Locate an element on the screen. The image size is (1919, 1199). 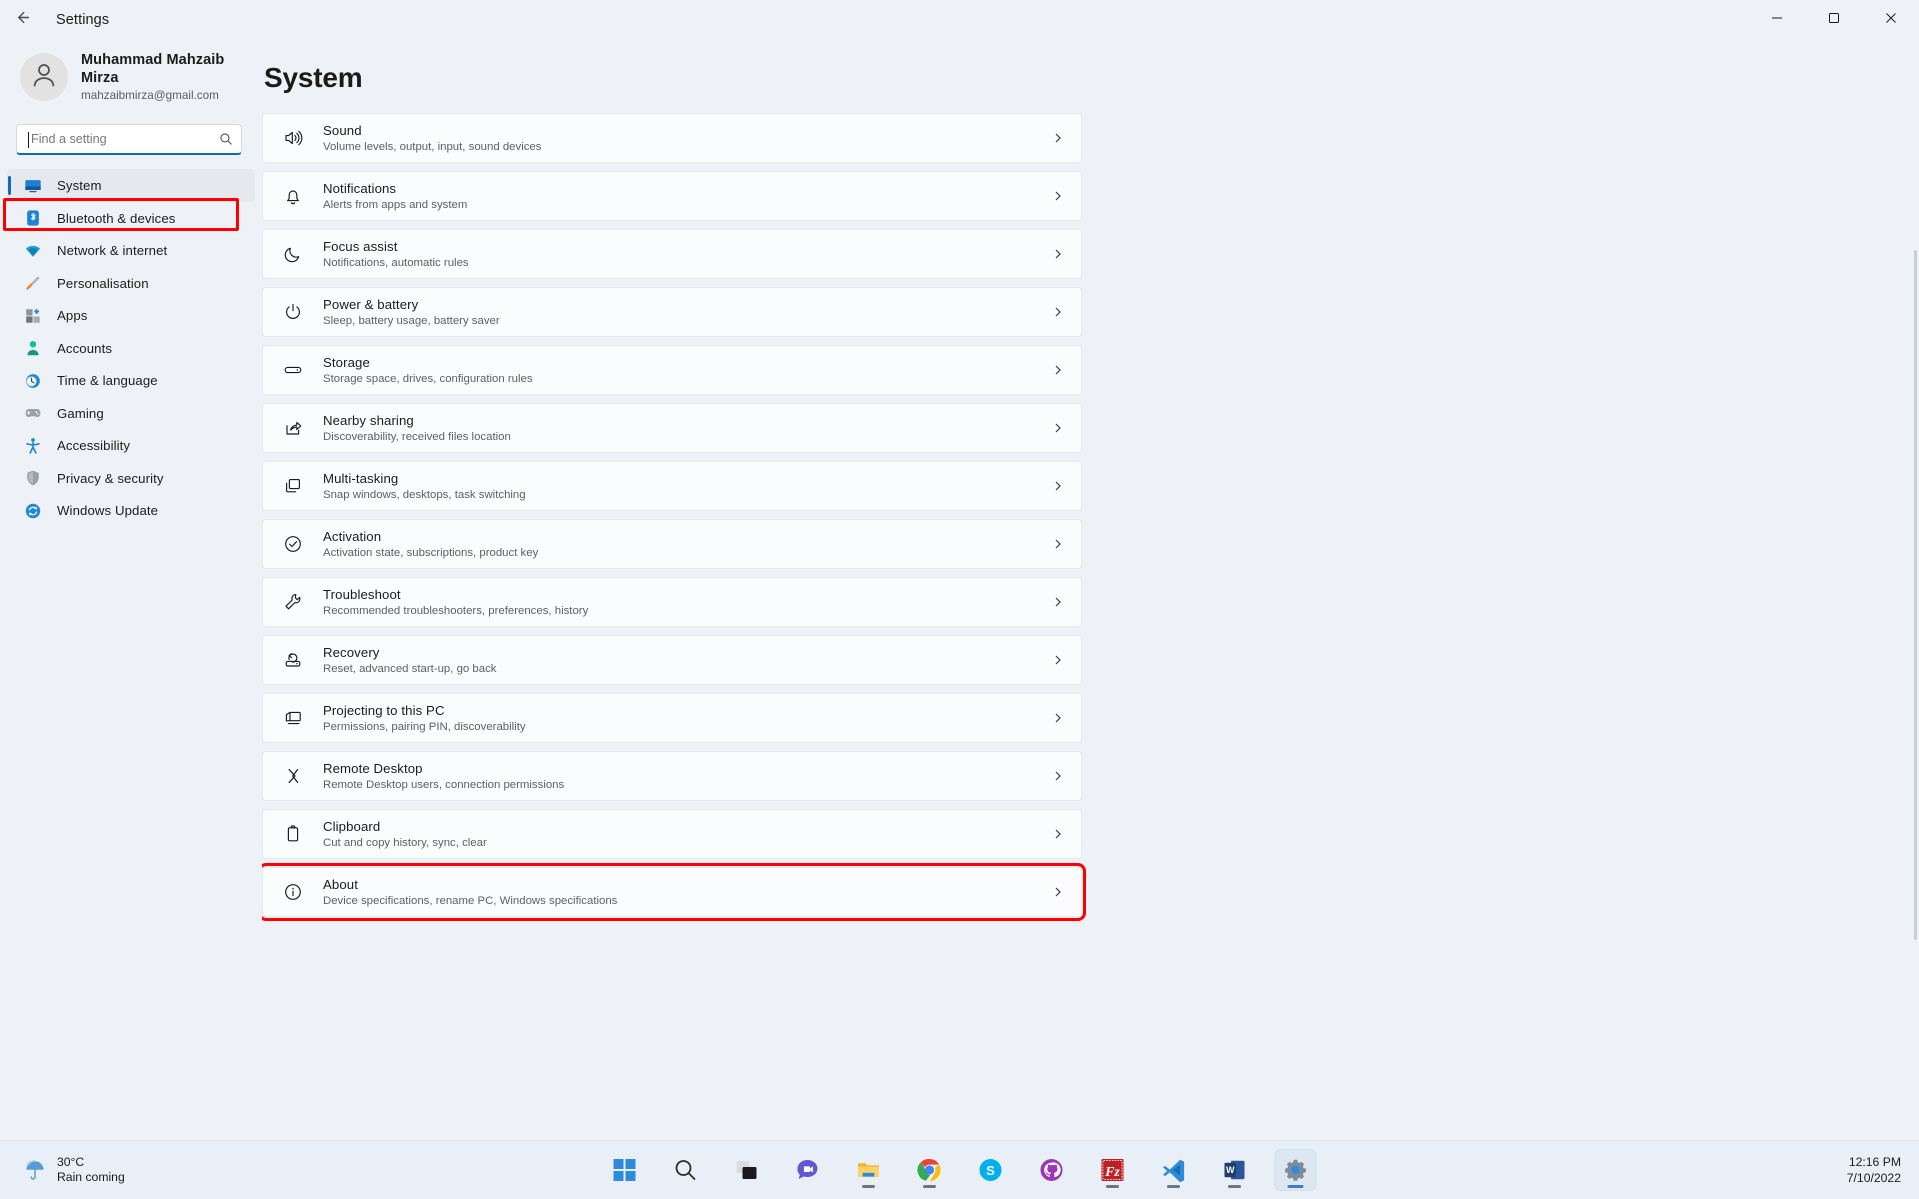
search-button is located at coordinates (685, 1170).